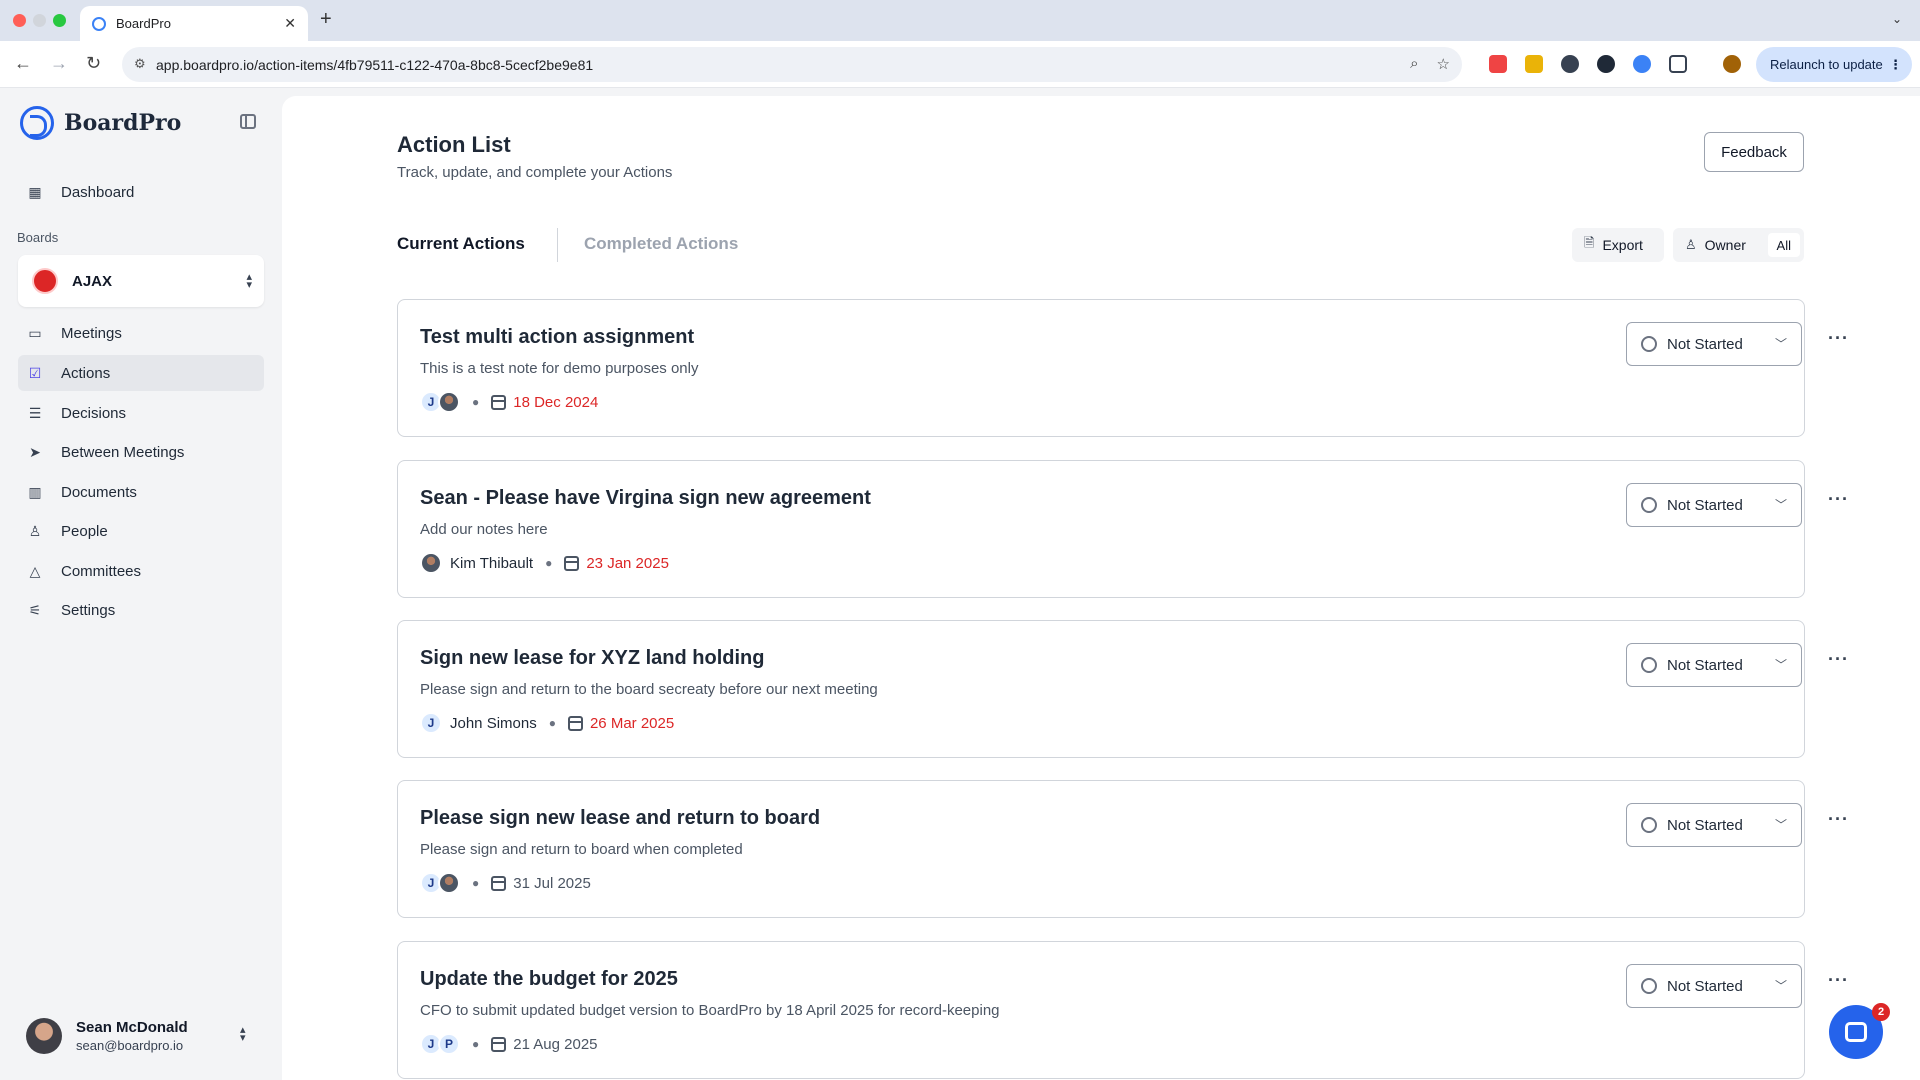 This screenshot has height=1080, width=1920. Describe the element at coordinates (1606, 64) in the screenshot. I see `extension-dark-icon` at that location.